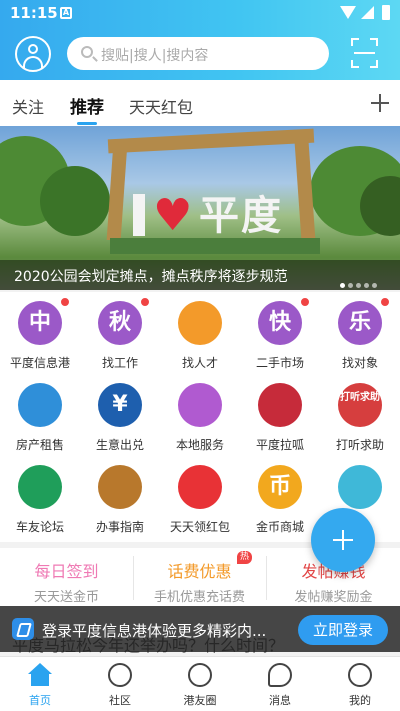 The height and width of the screenshot is (711, 400). I want to click on nav-label: 港友圈, so click(200, 700).